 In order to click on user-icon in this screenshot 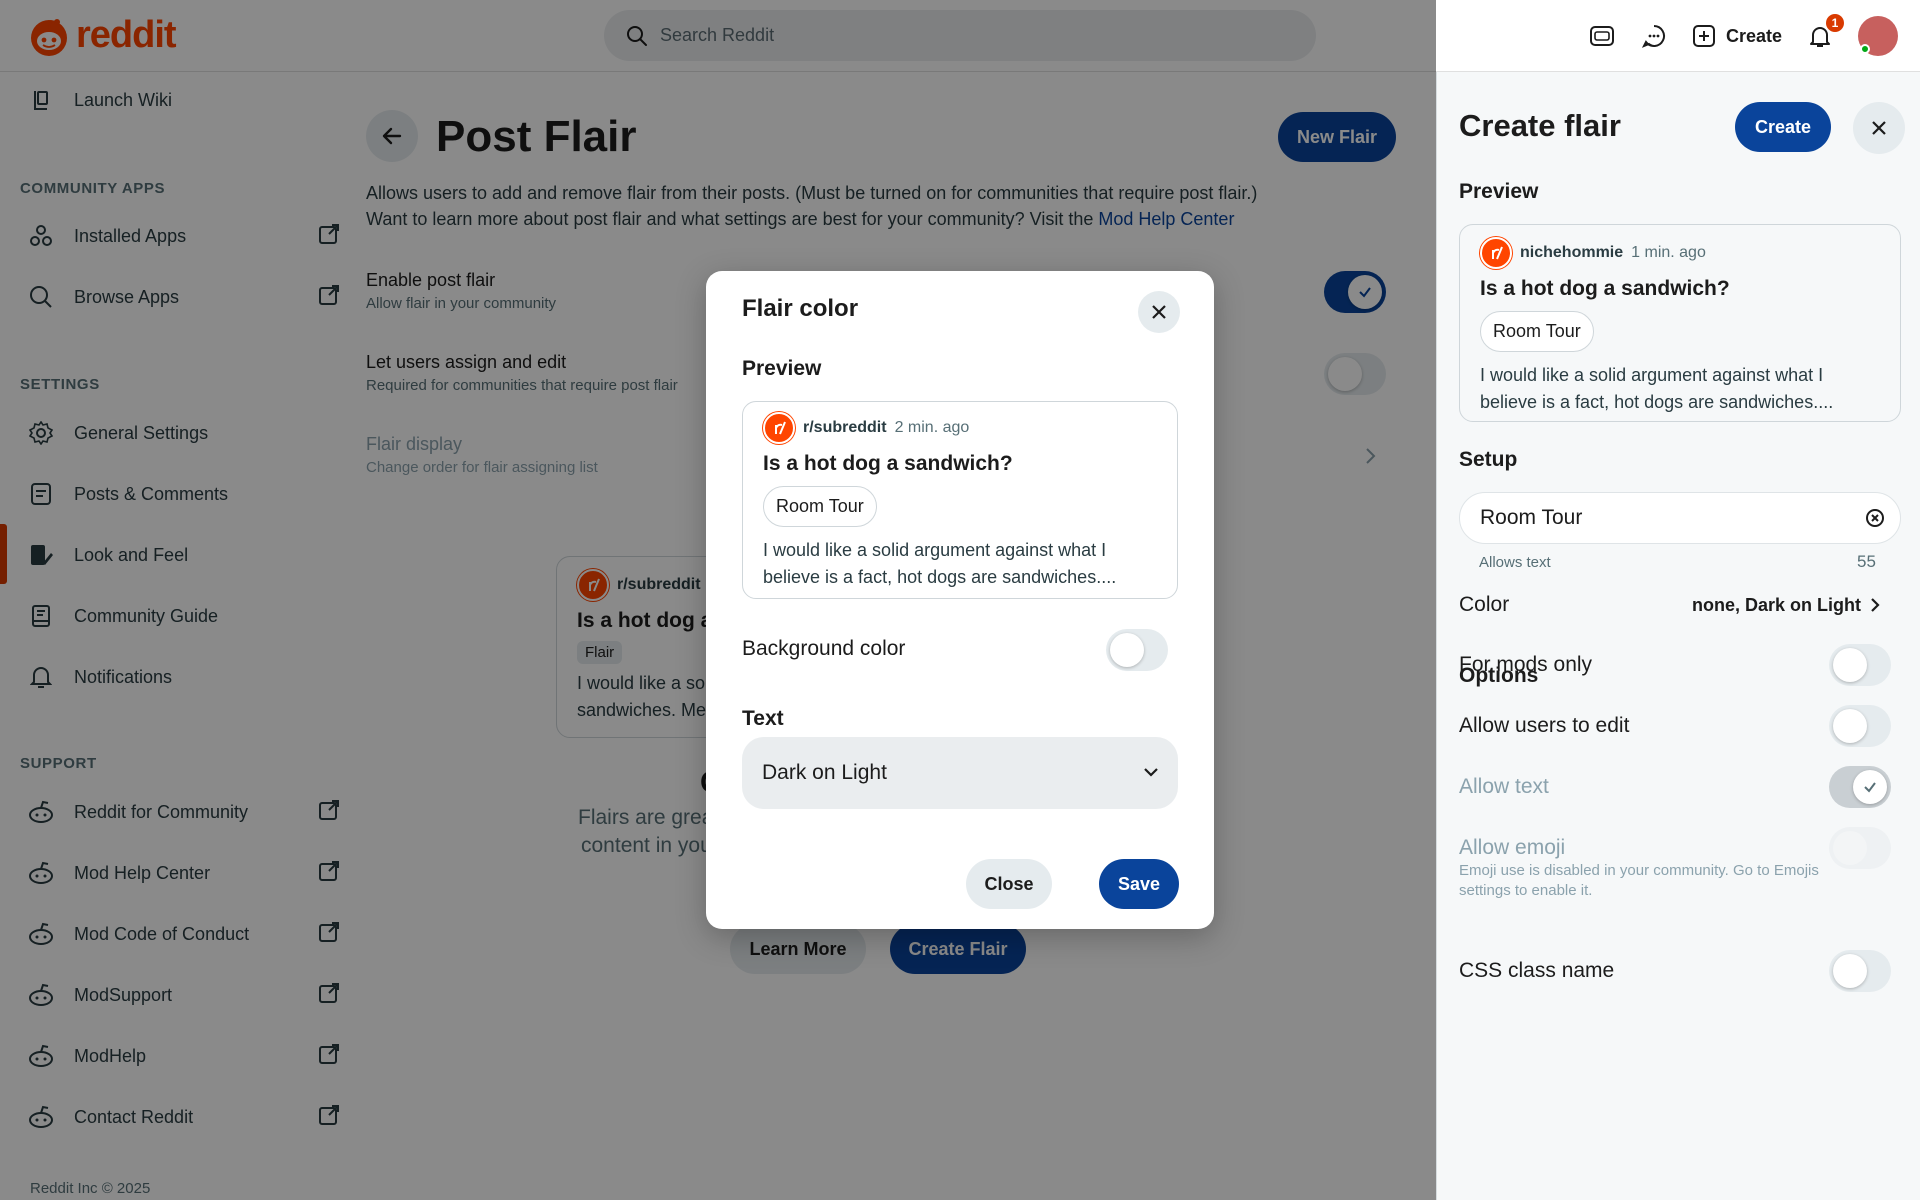, I will do `click(1496, 253)`.